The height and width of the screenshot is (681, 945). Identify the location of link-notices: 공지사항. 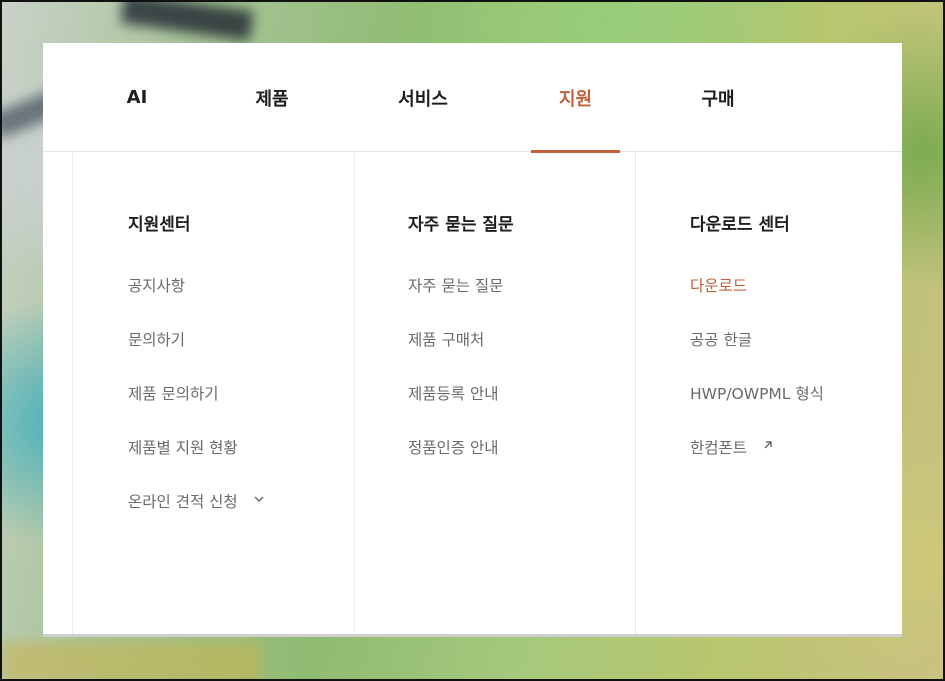
(197, 301).